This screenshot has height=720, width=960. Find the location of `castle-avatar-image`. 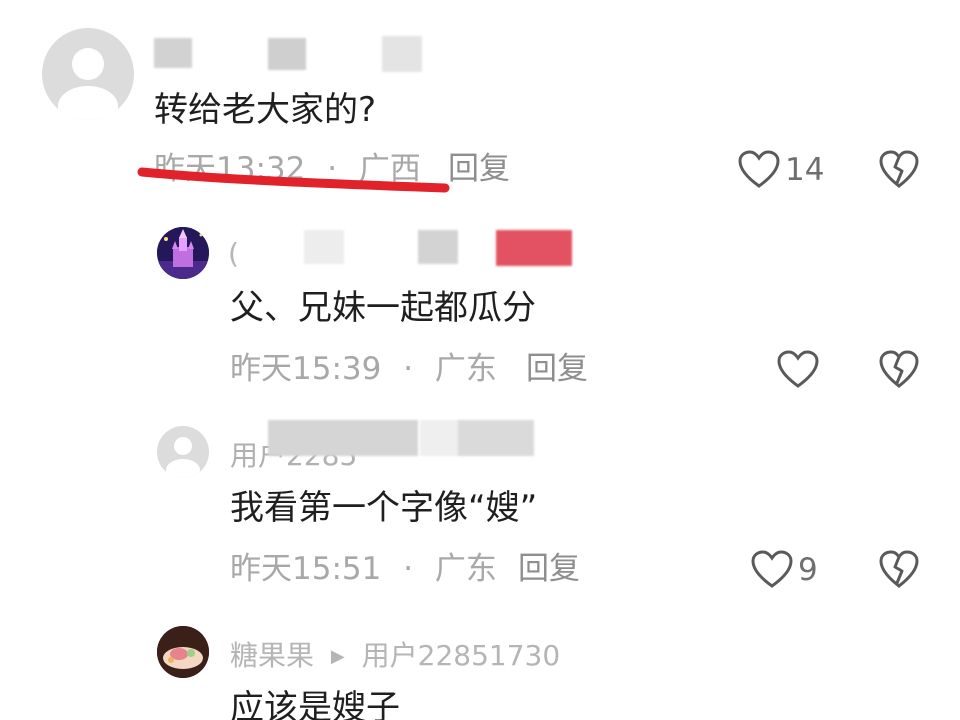

castle-avatar-image is located at coordinates (183, 253).